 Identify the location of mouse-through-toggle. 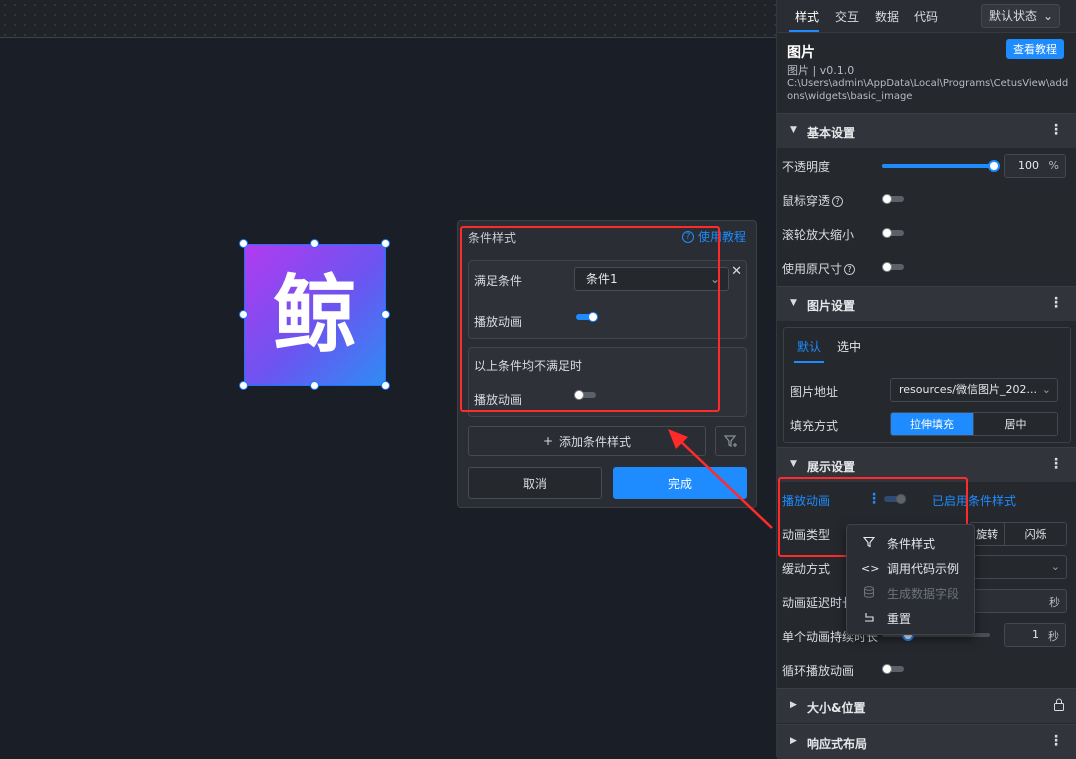
(894, 199).